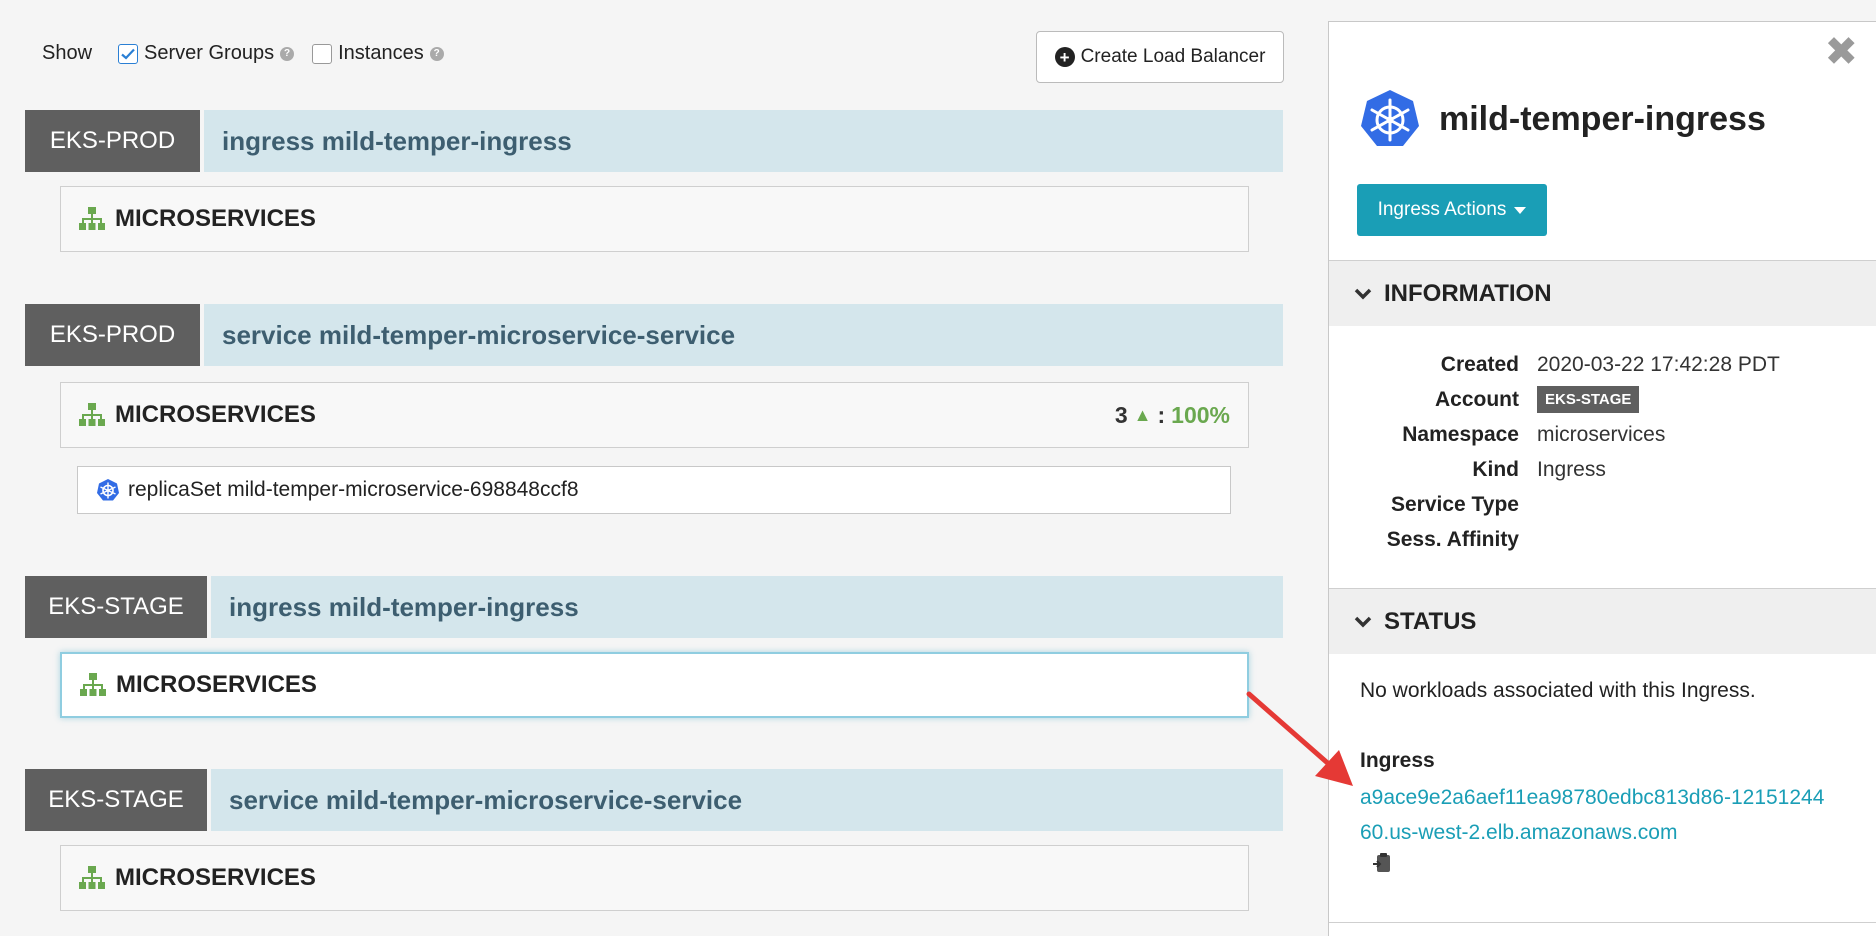 Image resolution: width=1876 pixels, height=936 pixels. I want to click on instance-count: 3, so click(1121, 414).